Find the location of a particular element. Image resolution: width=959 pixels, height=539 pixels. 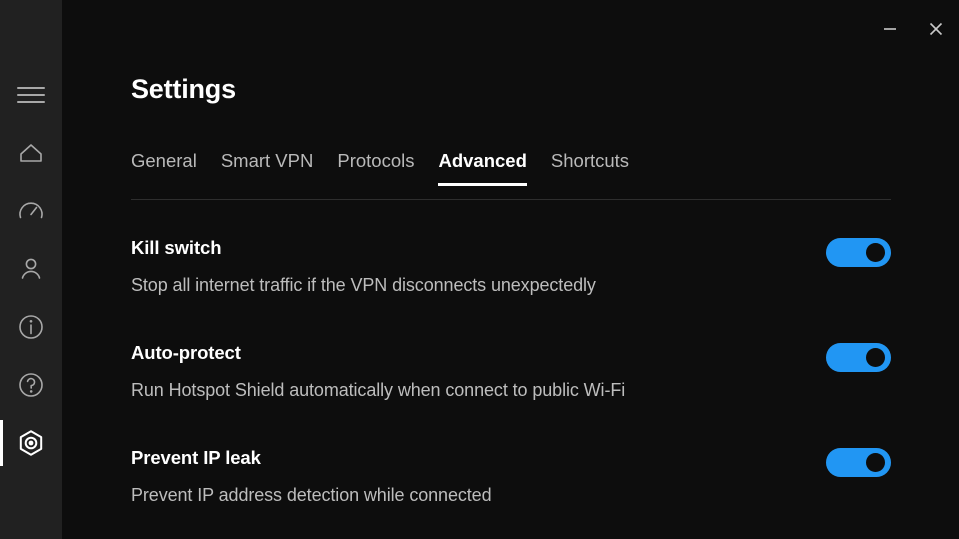

sidebar-item-info is located at coordinates (31, 327).